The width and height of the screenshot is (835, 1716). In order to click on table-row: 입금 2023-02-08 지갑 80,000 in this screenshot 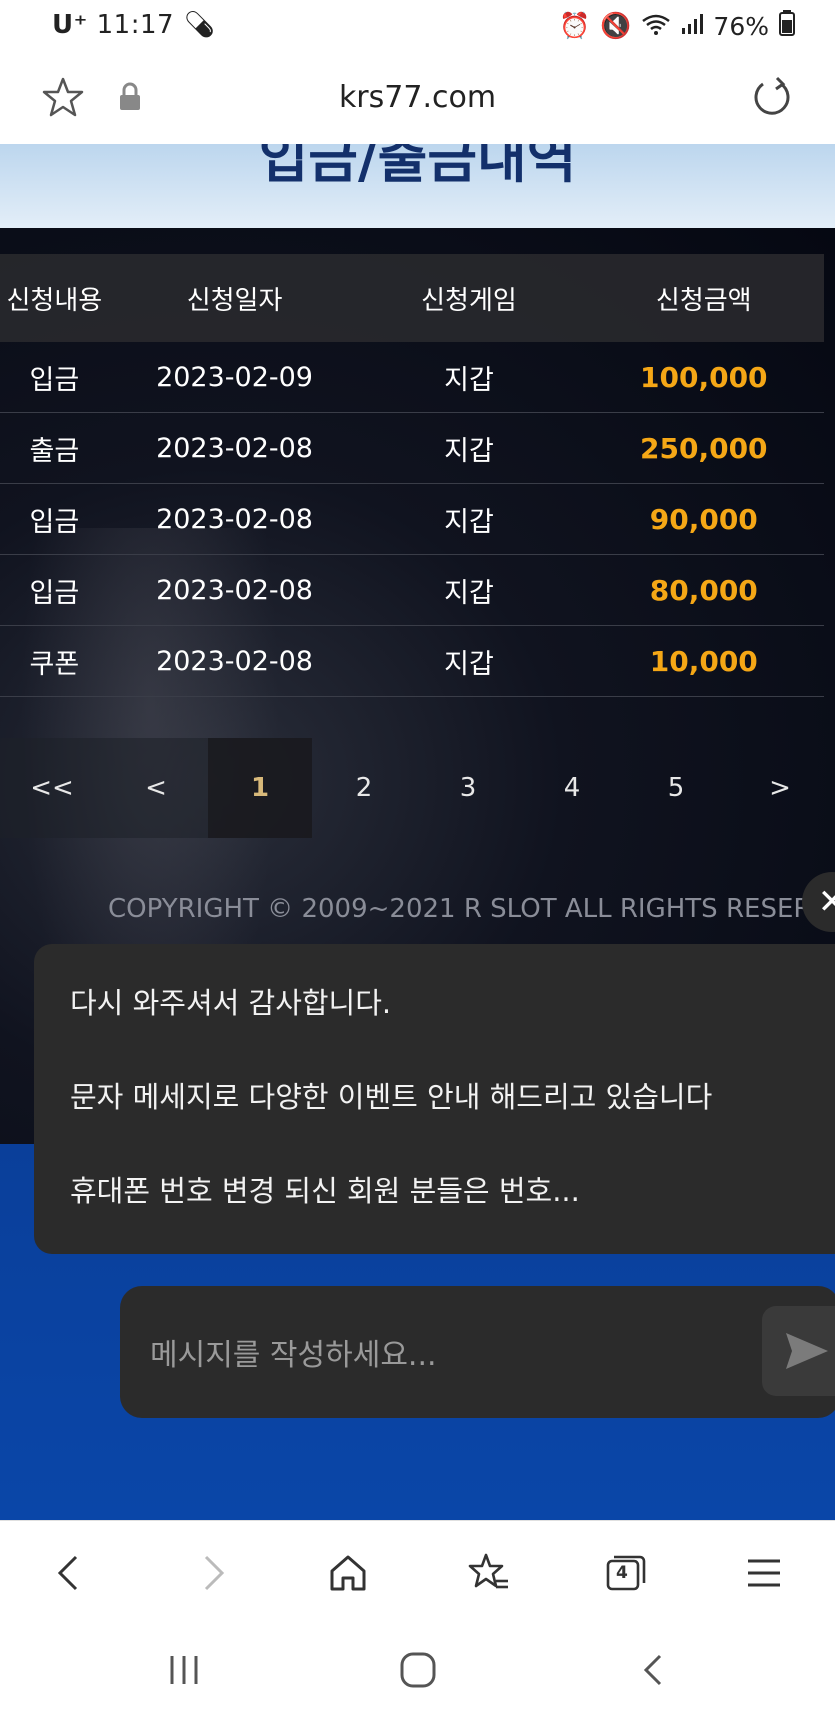, I will do `click(412, 590)`.